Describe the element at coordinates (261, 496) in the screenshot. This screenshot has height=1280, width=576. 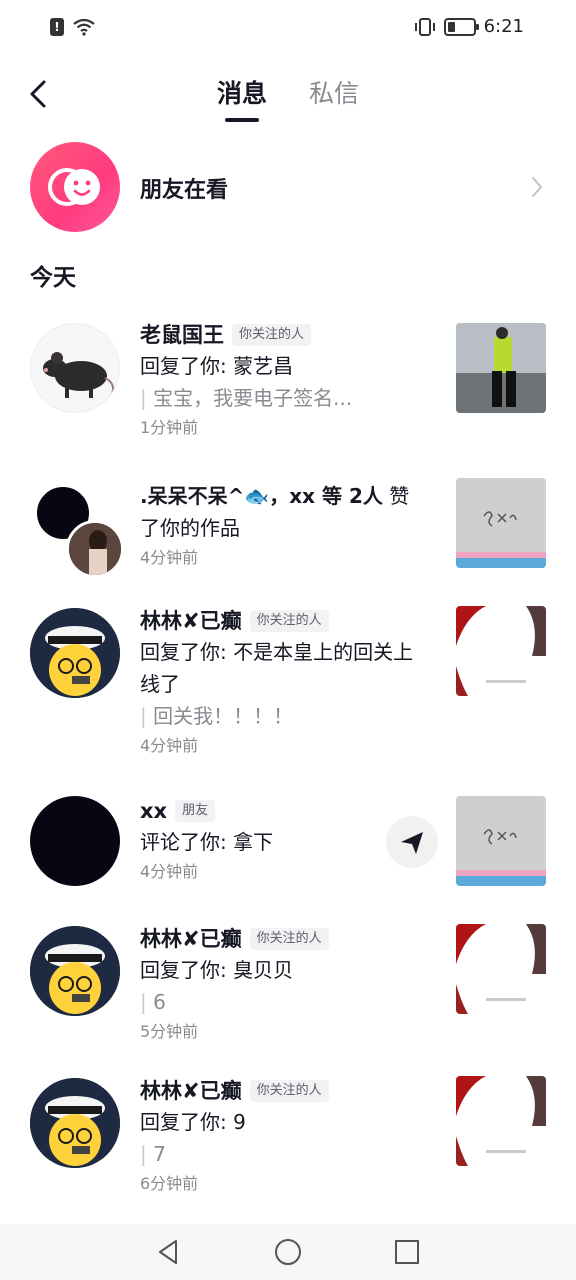
I see `user-names: .呆呆不呆^🐟，xx 等 2人` at that location.